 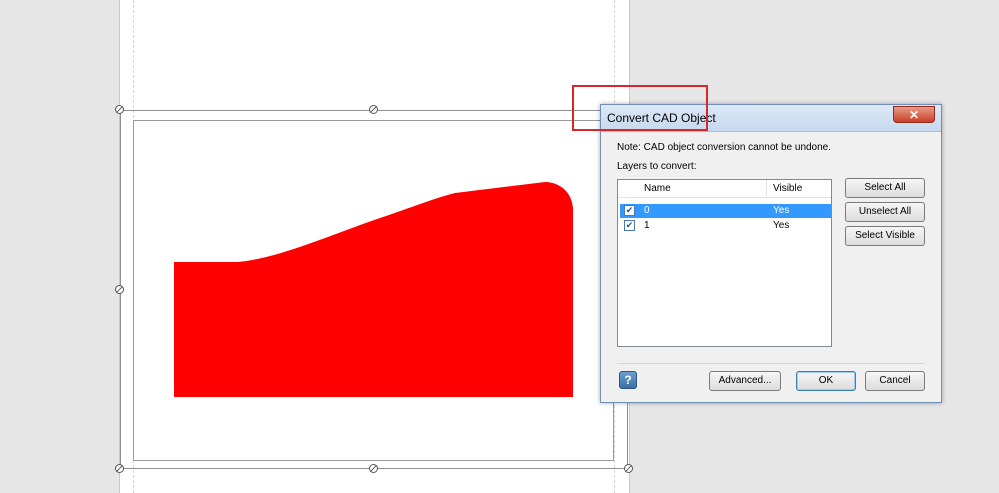 What do you see at coordinates (826, 381) in the screenshot?
I see `ok-button: OK` at bounding box center [826, 381].